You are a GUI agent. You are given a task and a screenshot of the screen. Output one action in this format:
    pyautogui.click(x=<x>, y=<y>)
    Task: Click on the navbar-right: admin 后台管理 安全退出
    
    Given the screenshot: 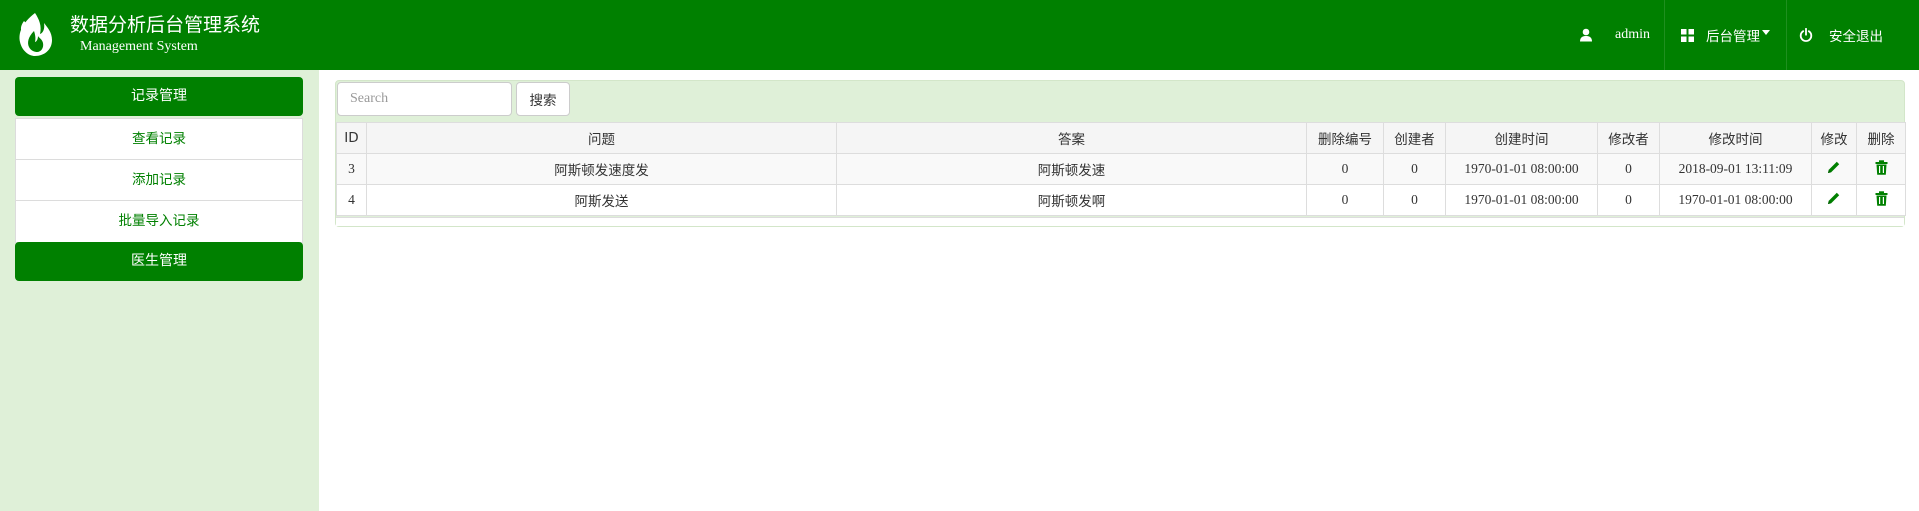 What is the action you would take?
    pyautogui.click(x=1749, y=35)
    